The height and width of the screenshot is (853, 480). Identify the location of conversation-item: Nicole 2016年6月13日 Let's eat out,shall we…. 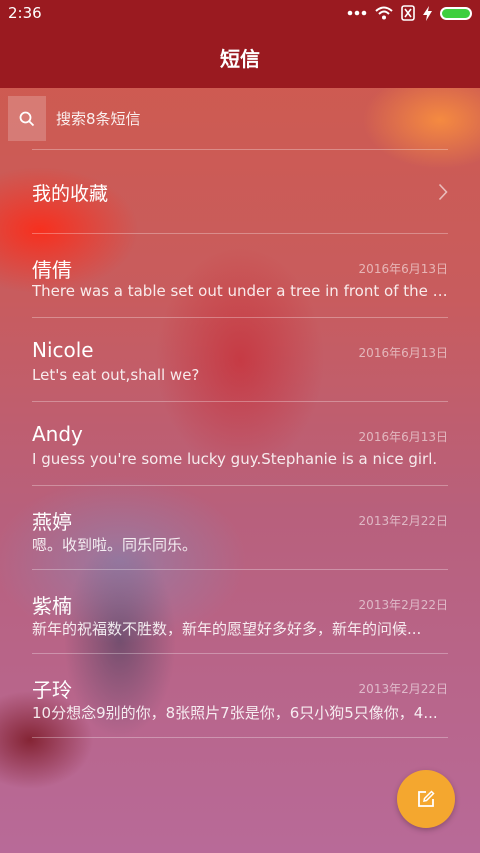
(240, 360).